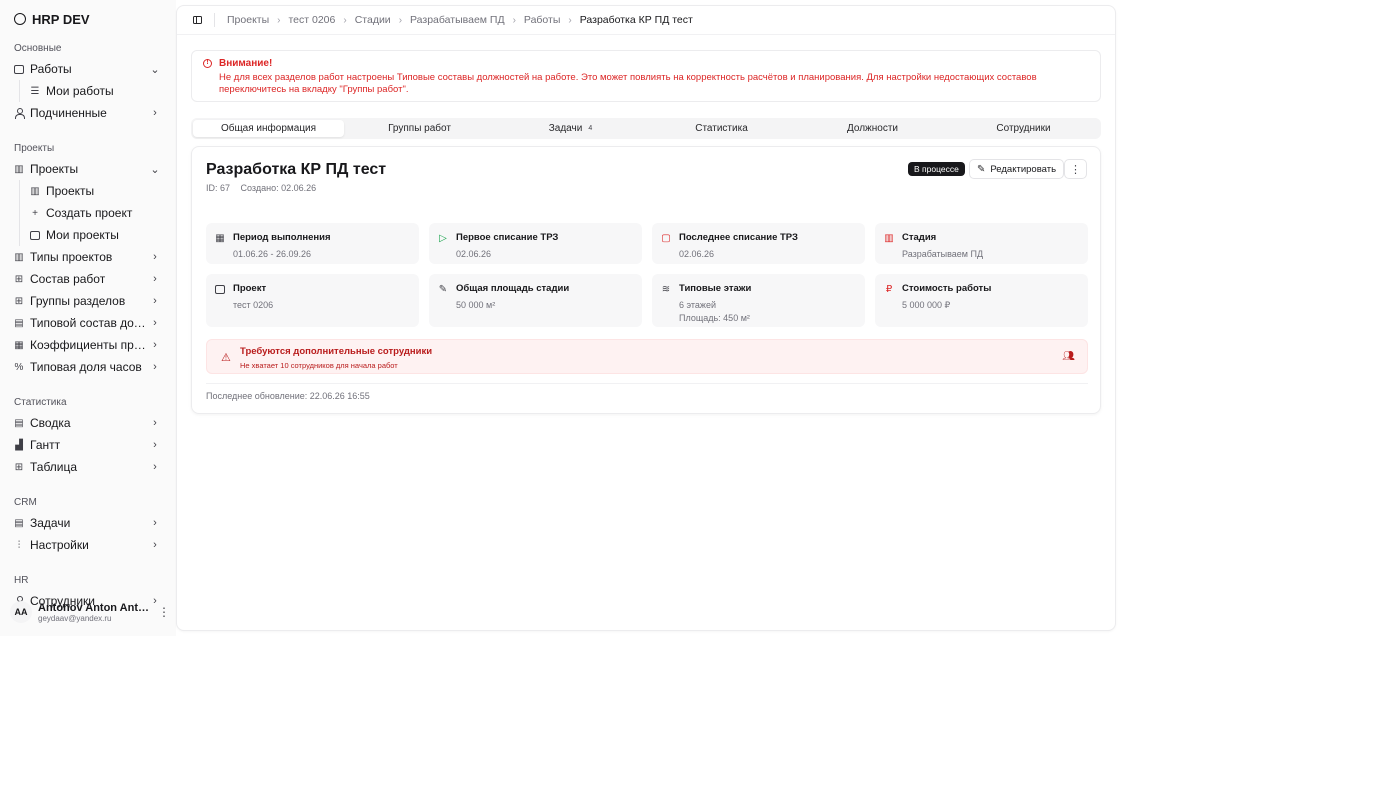  I want to click on sidebar-item-tasks: ▤ Задачи ›, so click(88, 523).